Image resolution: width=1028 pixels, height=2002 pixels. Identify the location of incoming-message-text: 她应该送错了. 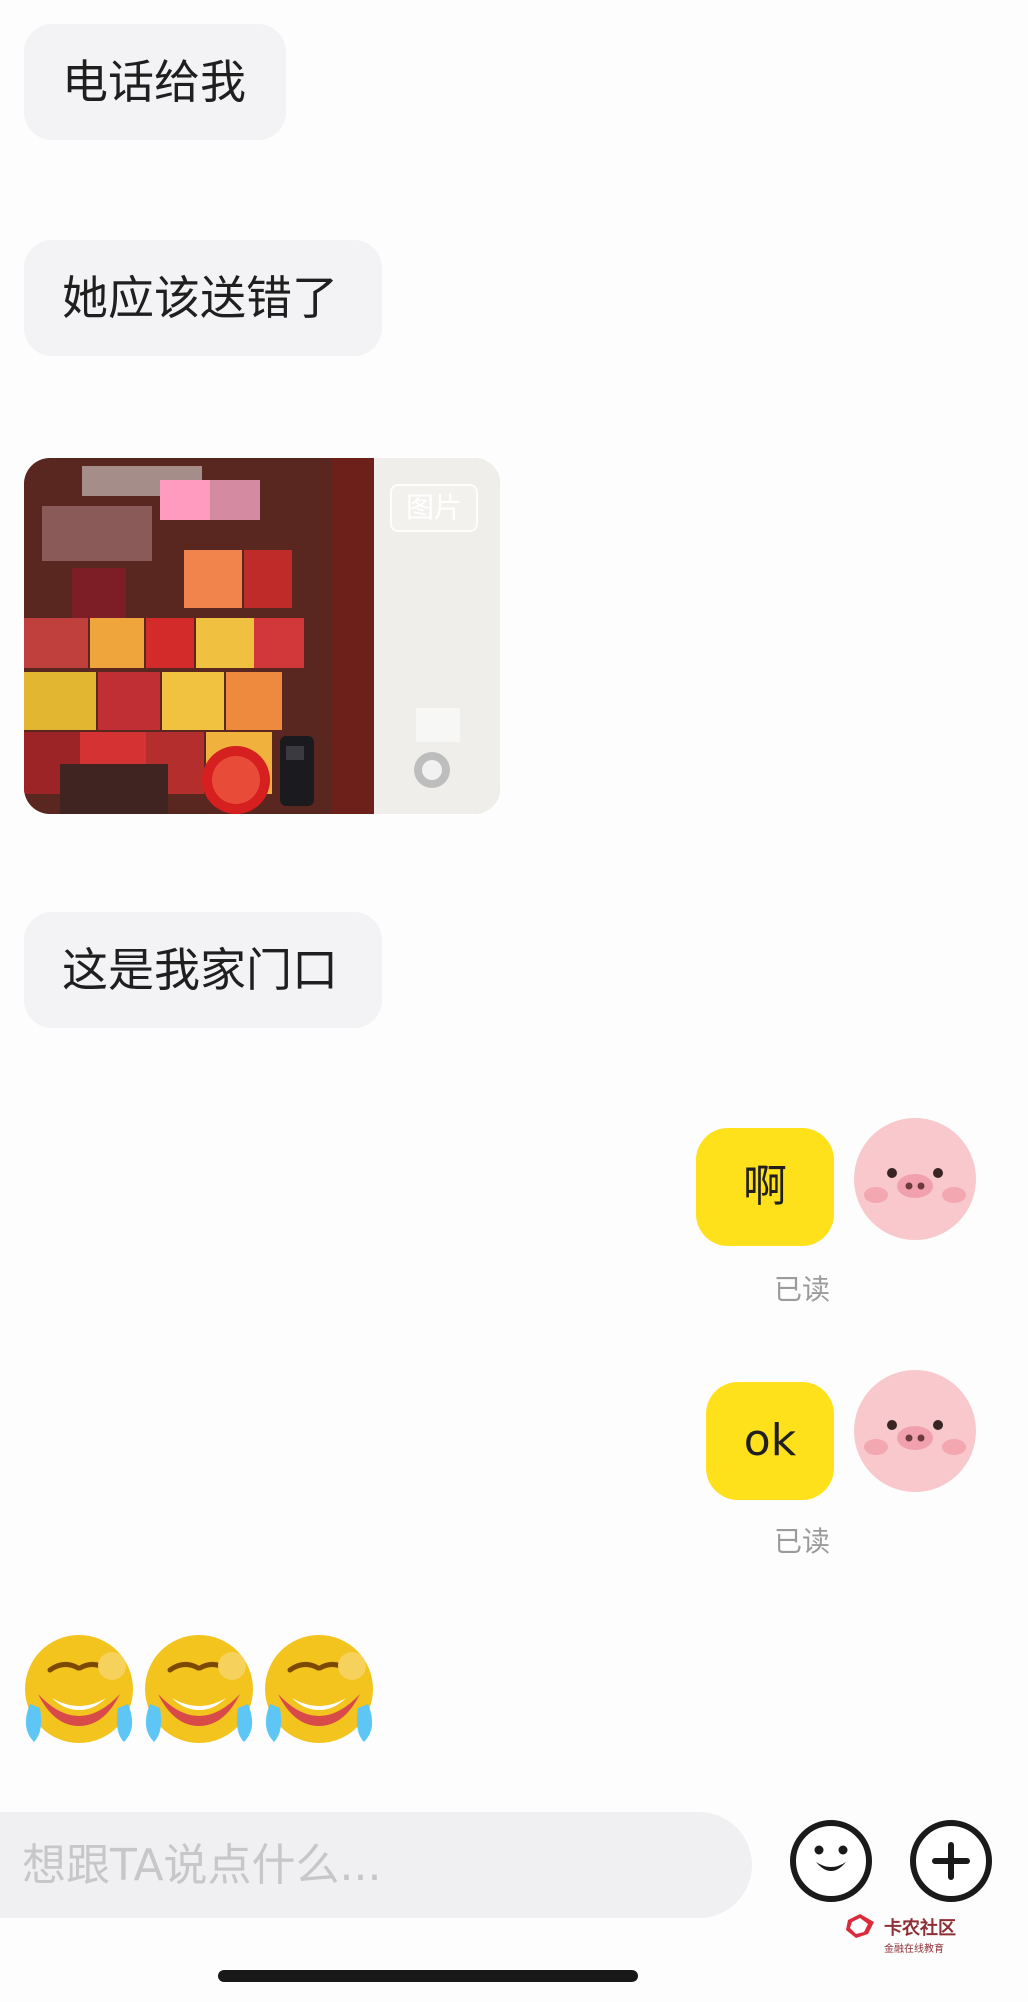
(200, 298).